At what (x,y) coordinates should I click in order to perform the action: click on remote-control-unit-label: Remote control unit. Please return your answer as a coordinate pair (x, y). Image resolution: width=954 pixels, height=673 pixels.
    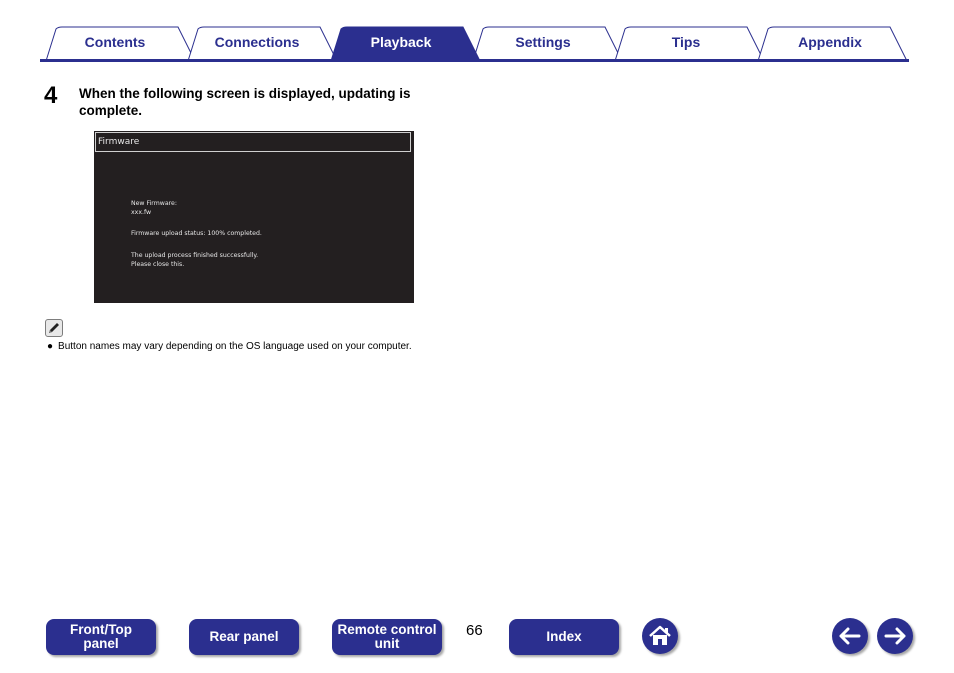
    Looking at the image, I should click on (387, 636).